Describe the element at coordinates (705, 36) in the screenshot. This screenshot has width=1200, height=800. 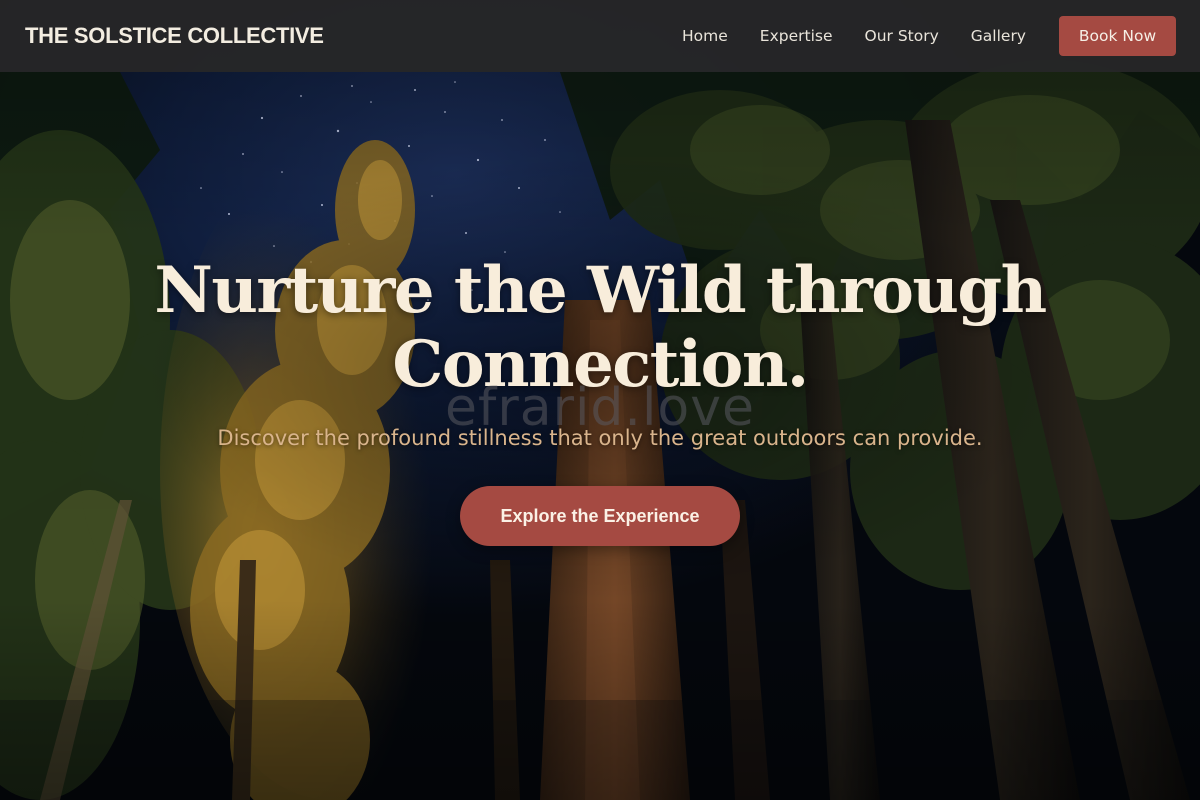
I see `nav-link-home: Home` at that location.